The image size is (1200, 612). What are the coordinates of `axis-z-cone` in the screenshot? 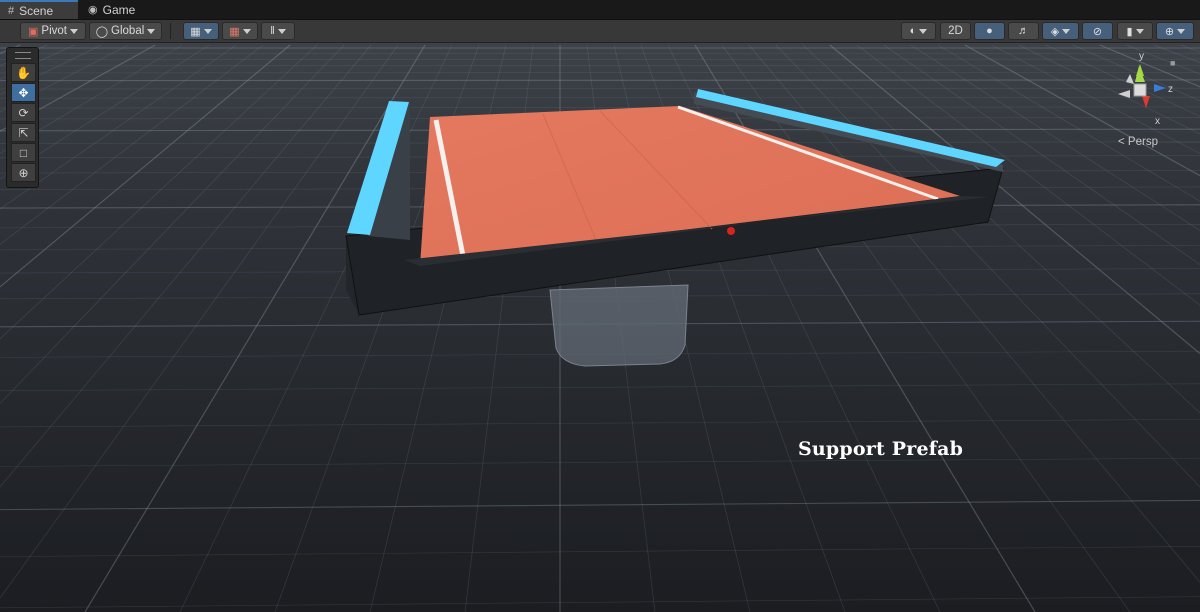 It's located at (1160, 88).